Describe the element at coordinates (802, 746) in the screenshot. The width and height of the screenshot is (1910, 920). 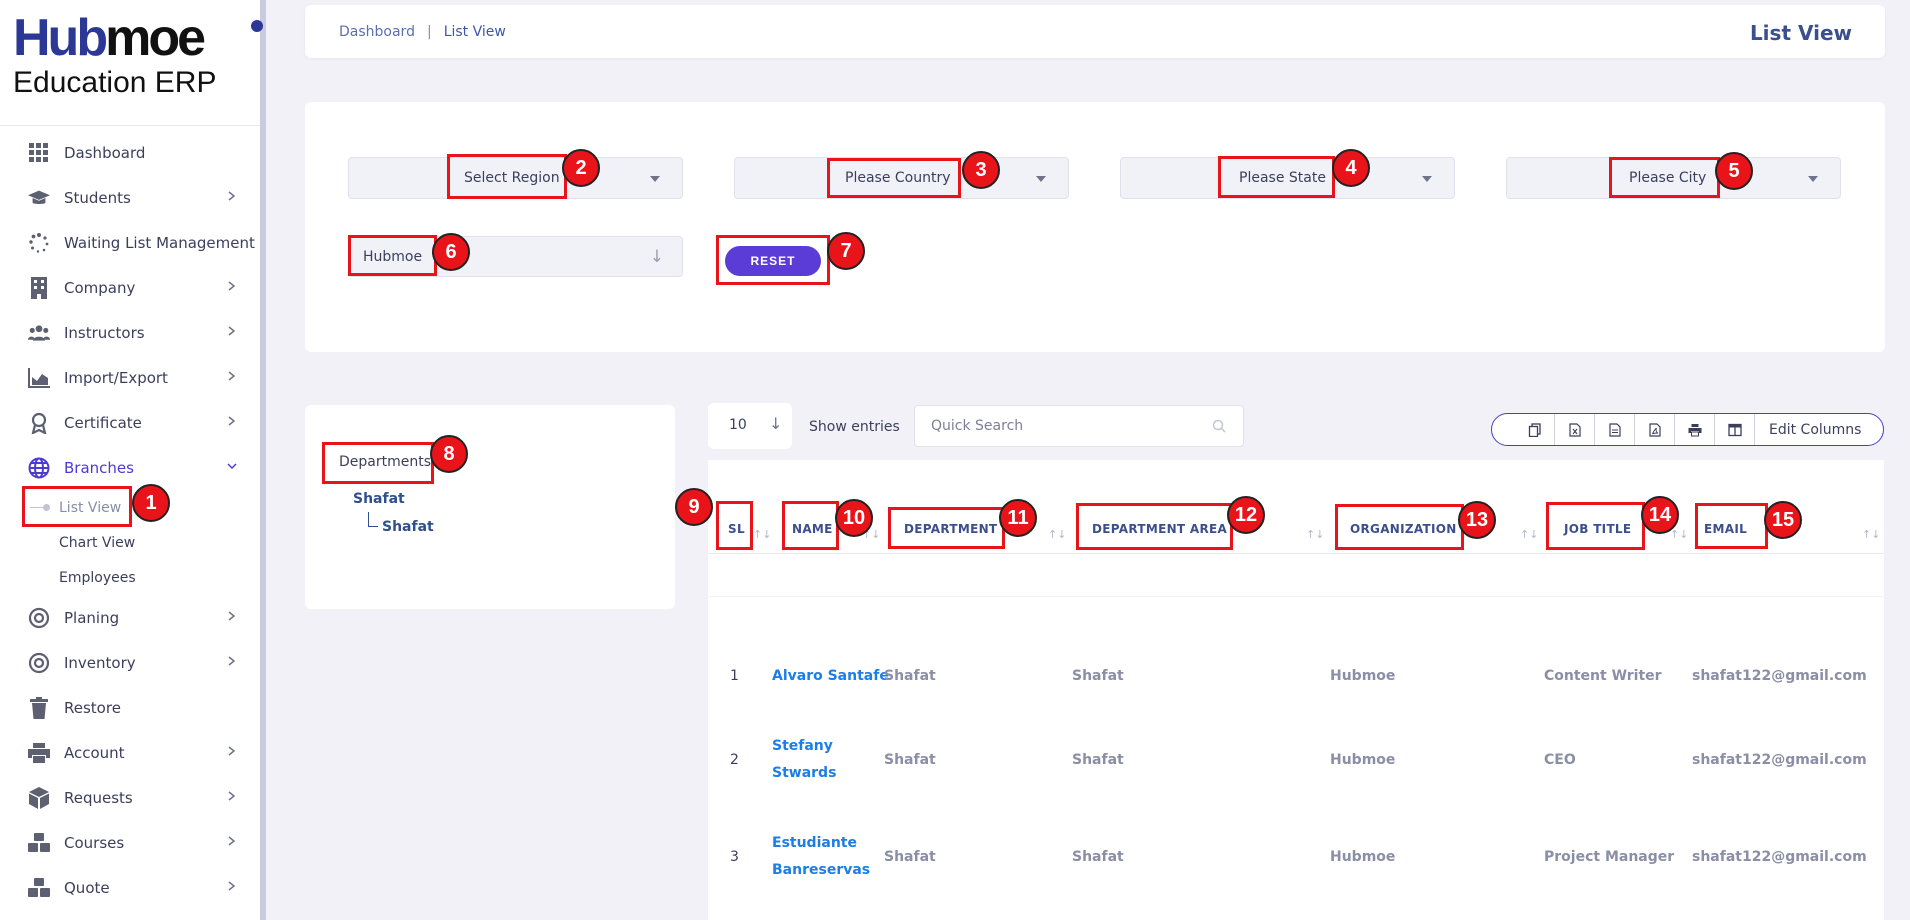
I see `cell-name-link: Stefany` at that location.